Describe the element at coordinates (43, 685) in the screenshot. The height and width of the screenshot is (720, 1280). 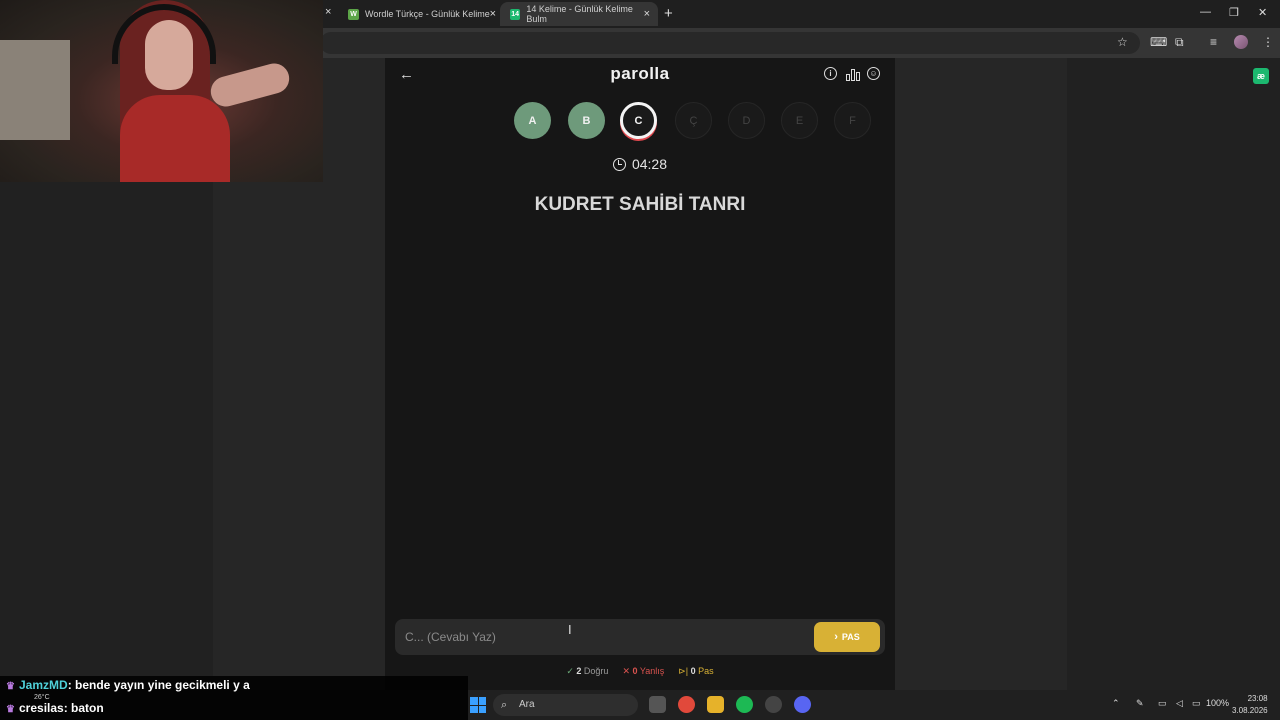
I see `chat-username: JamzMD` at that location.